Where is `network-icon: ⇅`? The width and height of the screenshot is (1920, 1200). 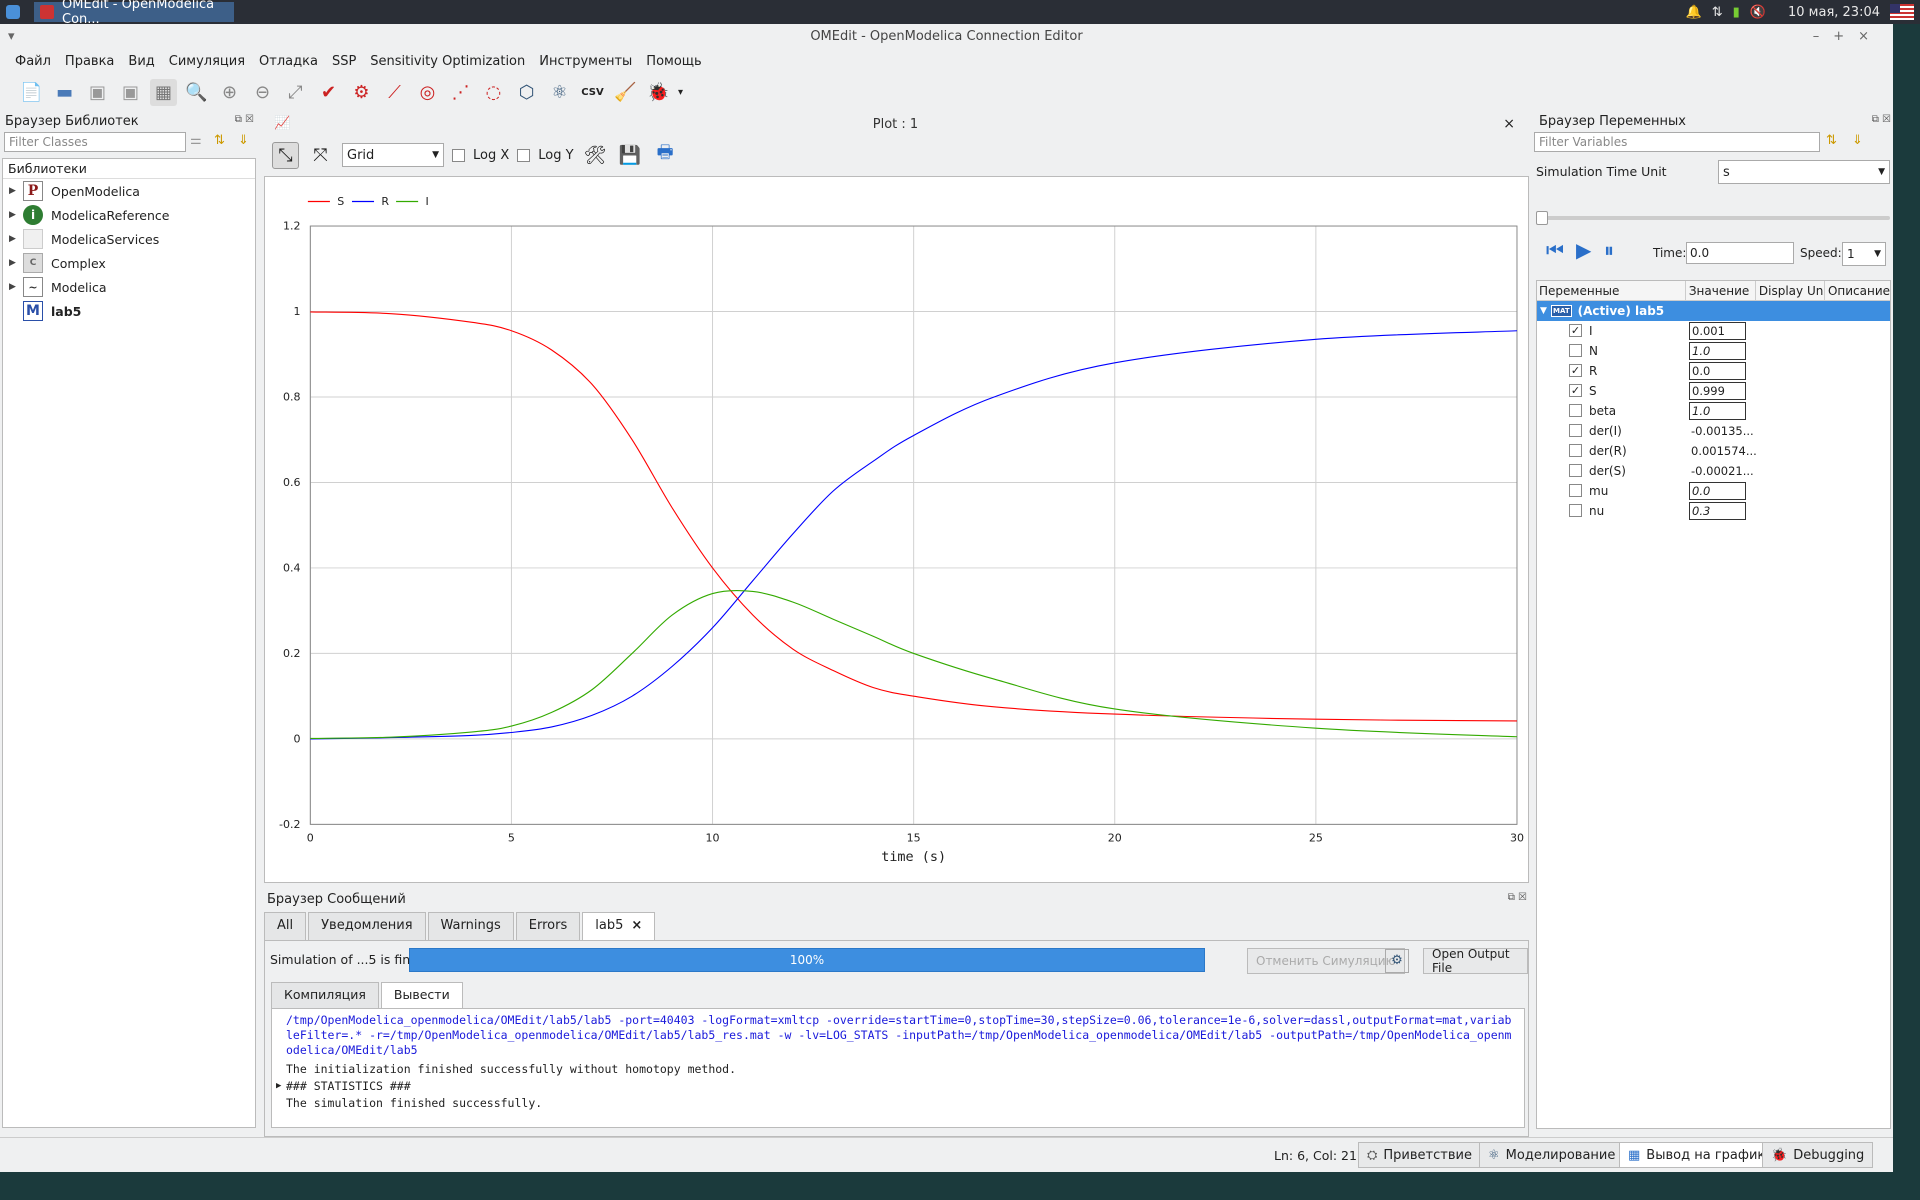
network-icon: ⇅ is located at coordinates (1717, 12).